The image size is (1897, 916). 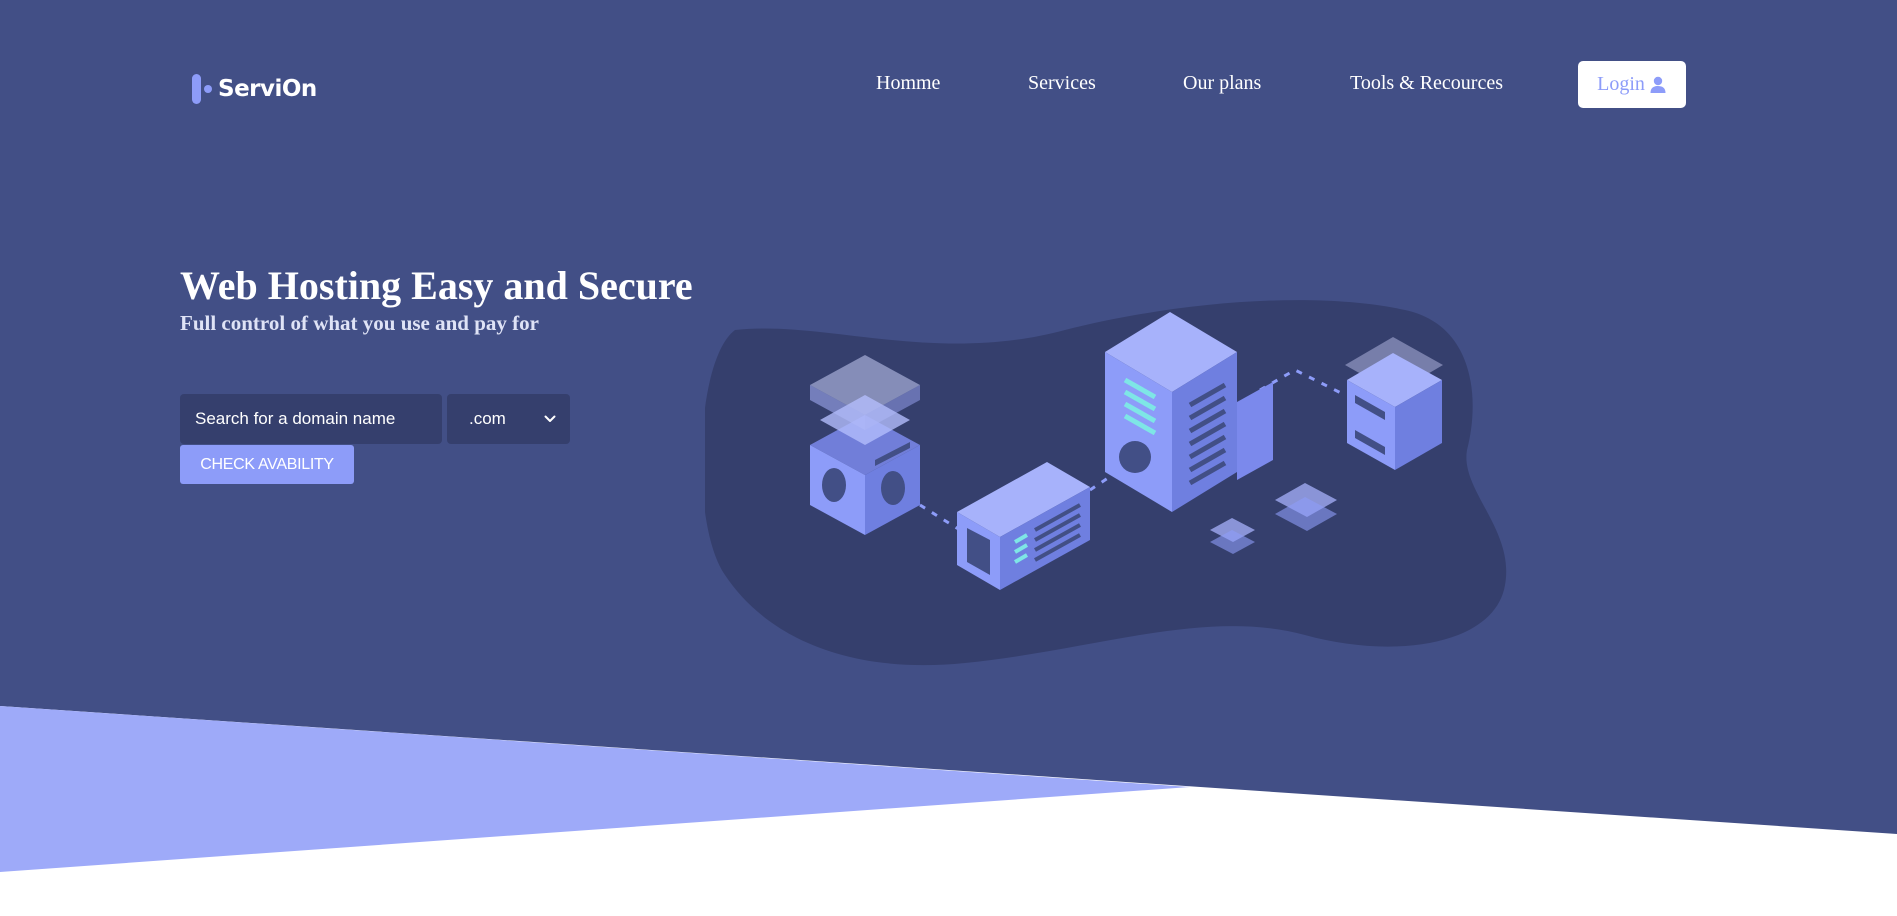 What do you see at coordinates (508, 419) in the screenshot?
I see `tld-select: .com` at bounding box center [508, 419].